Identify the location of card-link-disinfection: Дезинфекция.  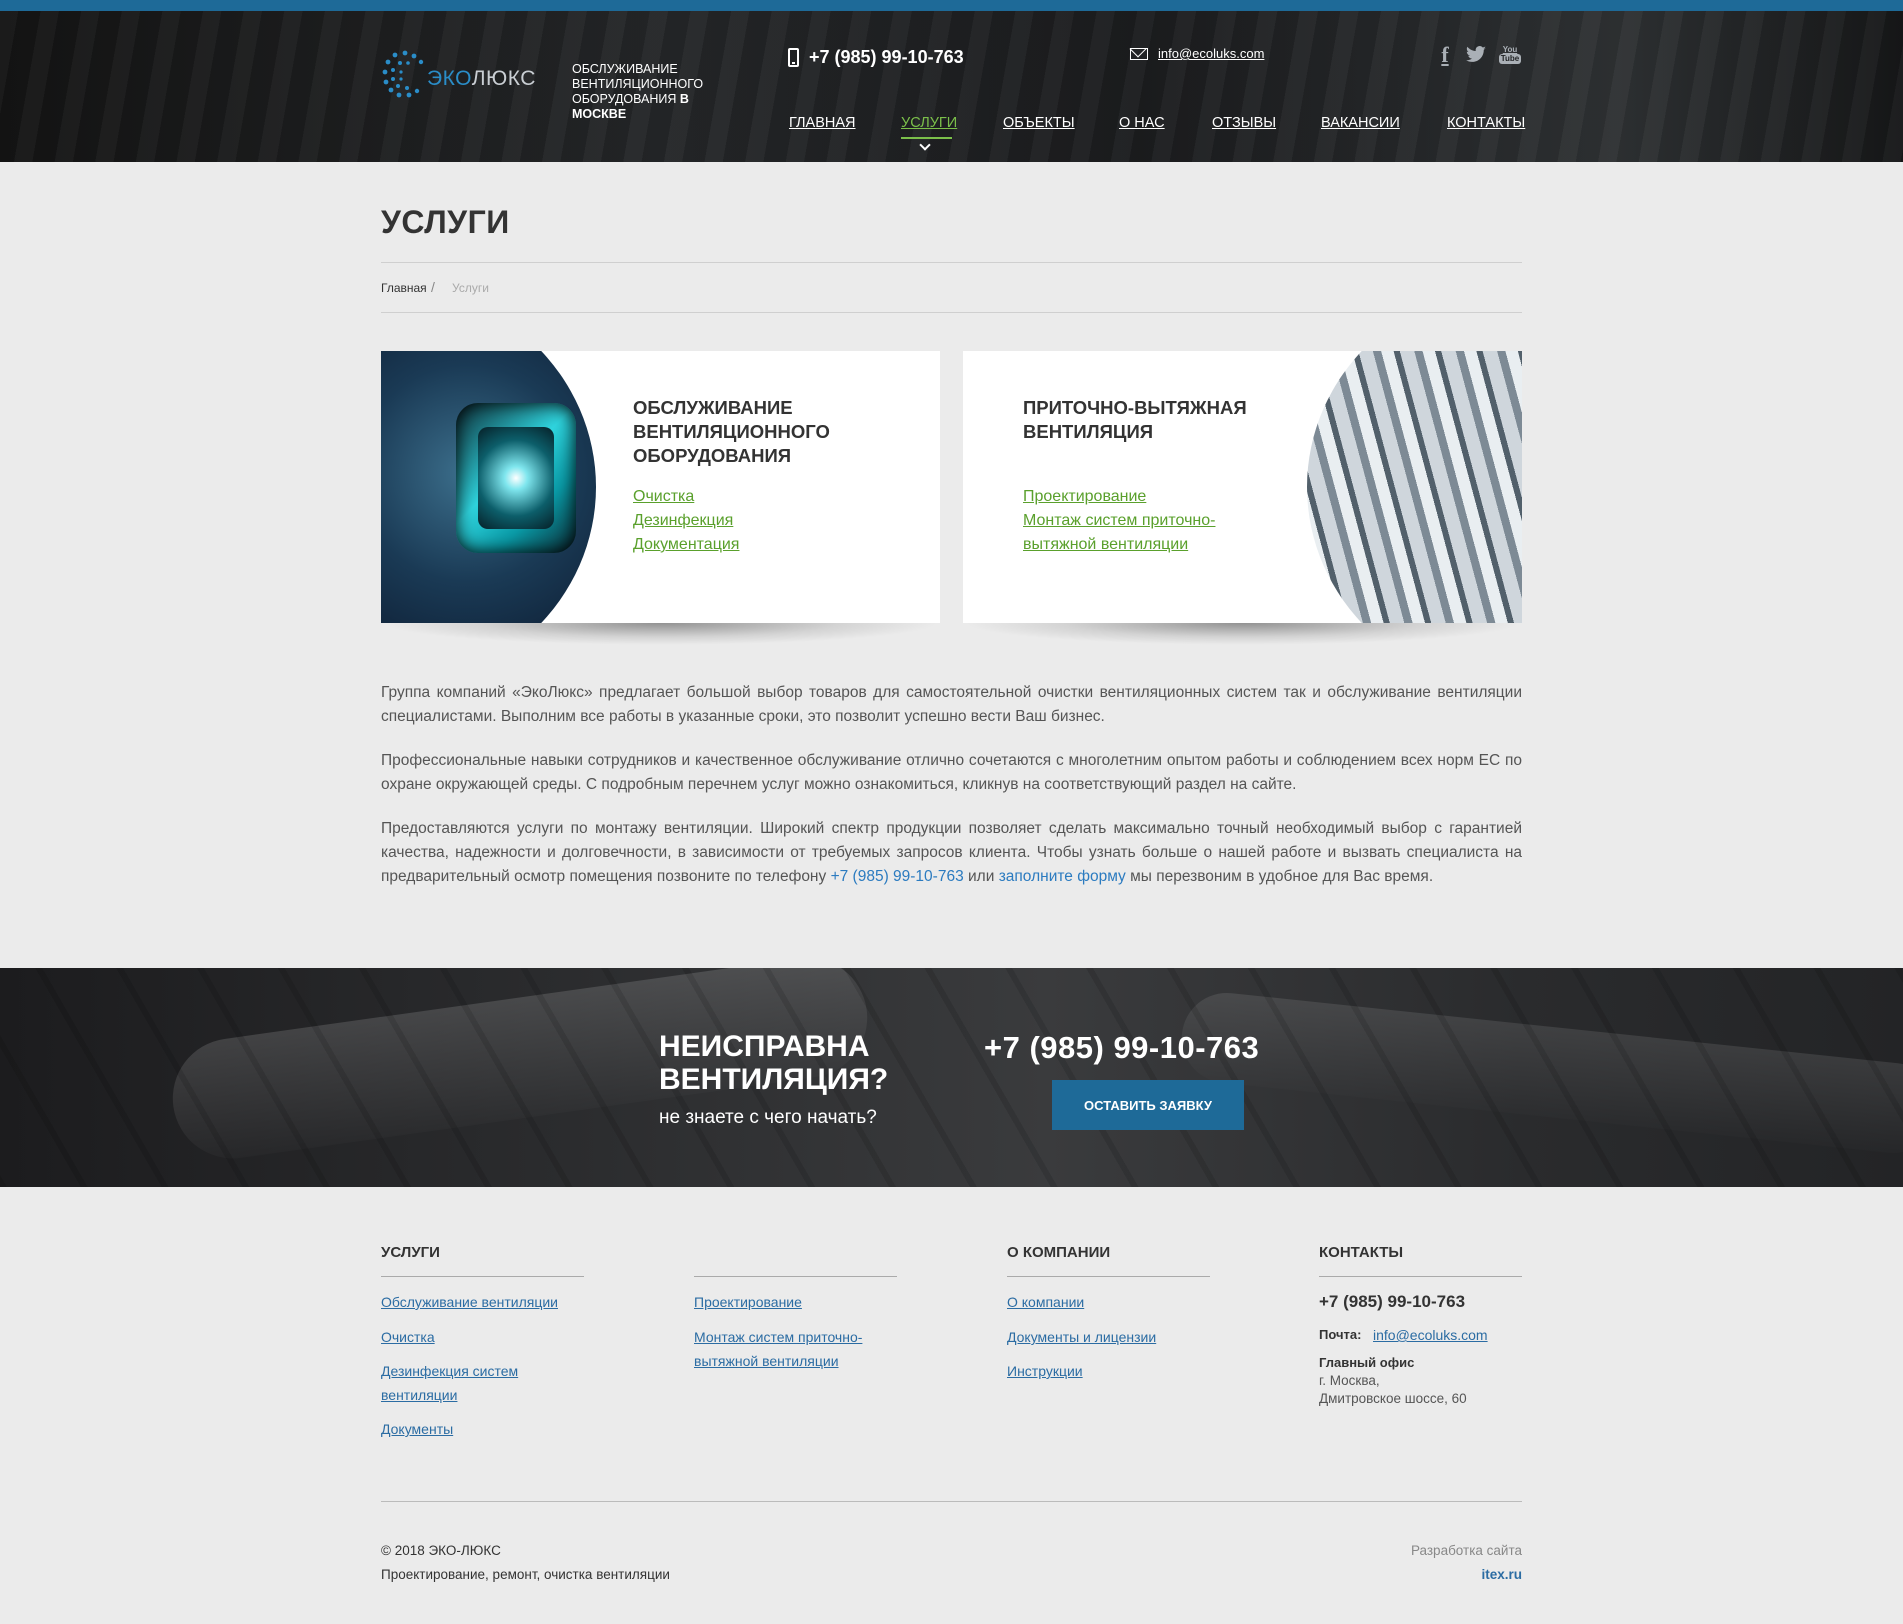
(683, 521).